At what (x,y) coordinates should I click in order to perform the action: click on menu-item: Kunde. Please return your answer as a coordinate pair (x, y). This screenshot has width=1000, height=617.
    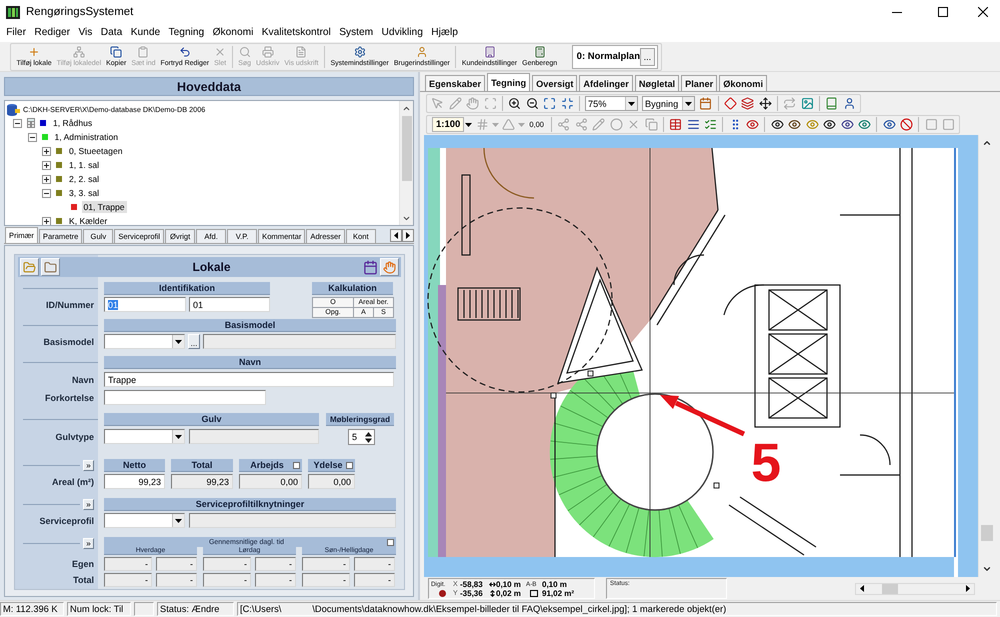
    Looking at the image, I should click on (145, 33).